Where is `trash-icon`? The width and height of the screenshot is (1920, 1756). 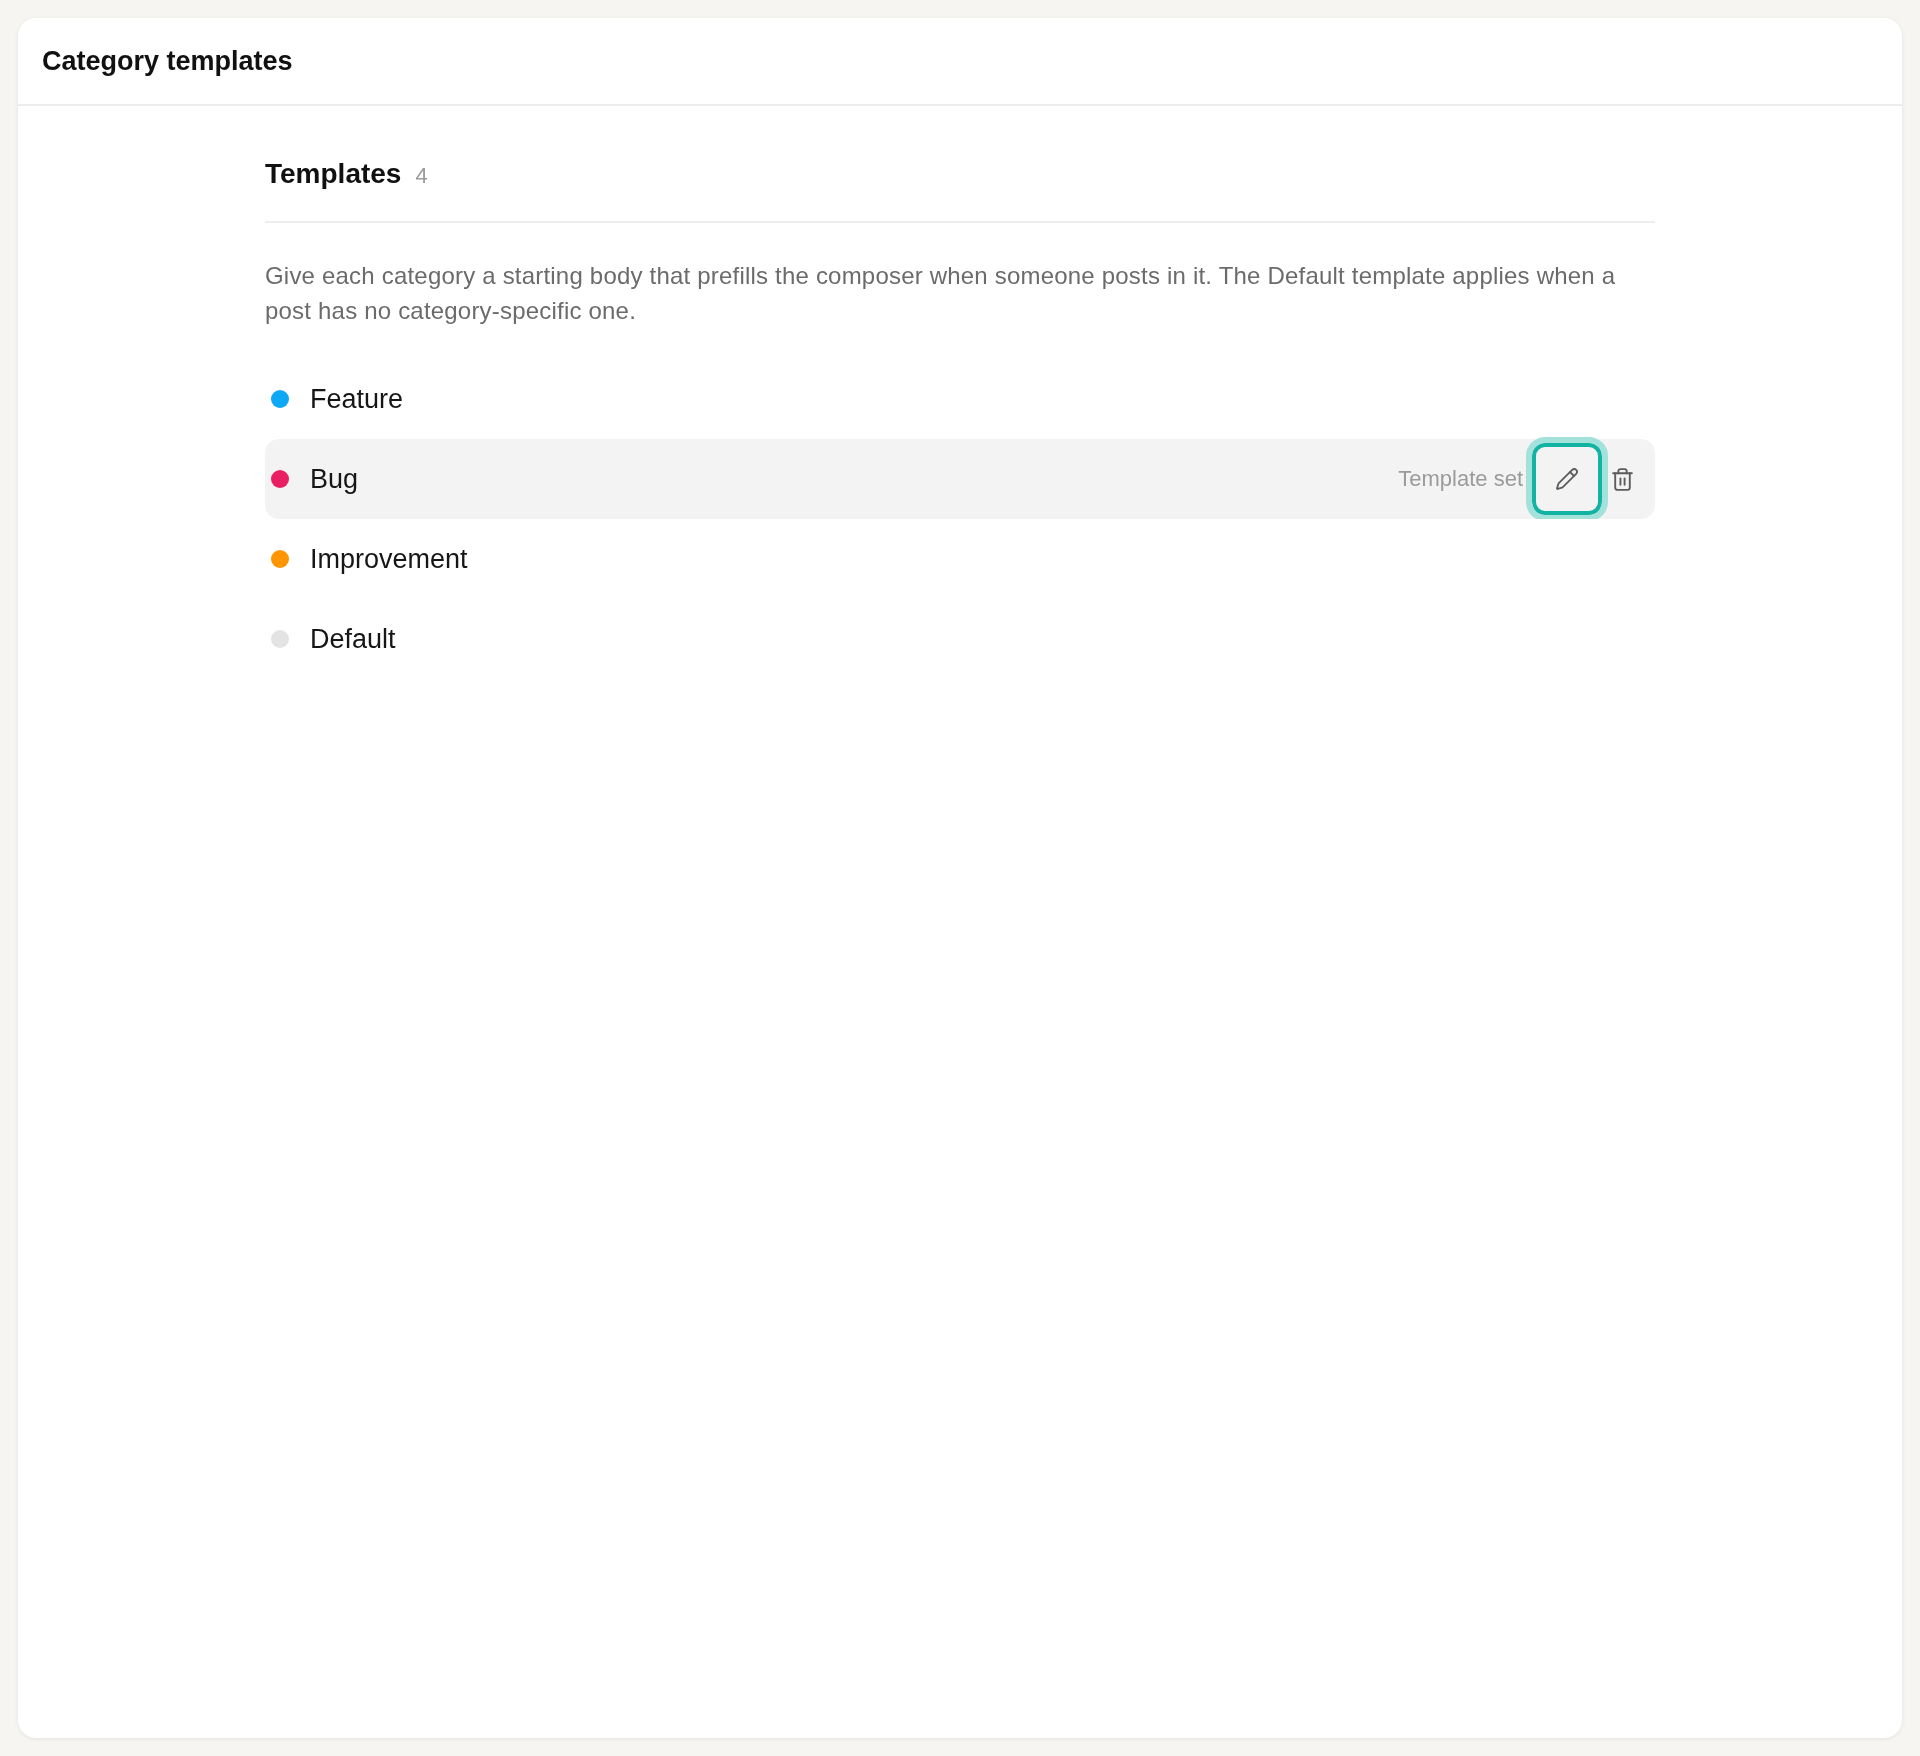 trash-icon is located at coordinates (1622, 479).